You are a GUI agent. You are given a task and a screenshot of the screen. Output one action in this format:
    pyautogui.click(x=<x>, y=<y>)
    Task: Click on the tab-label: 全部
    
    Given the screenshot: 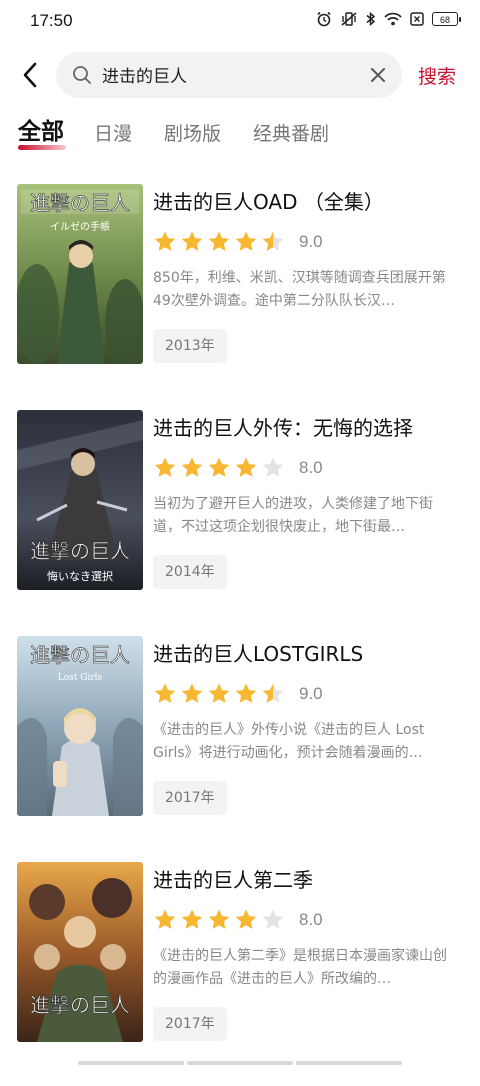 What is the action you would take?
    pyautogui.click(x=41, y=132)
    